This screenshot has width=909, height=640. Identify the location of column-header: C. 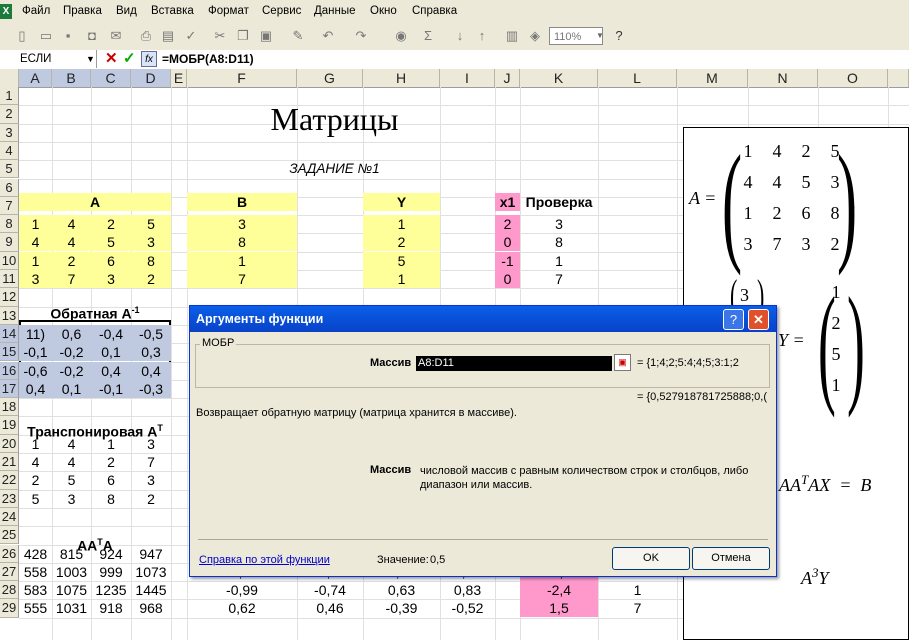
(111, 78).